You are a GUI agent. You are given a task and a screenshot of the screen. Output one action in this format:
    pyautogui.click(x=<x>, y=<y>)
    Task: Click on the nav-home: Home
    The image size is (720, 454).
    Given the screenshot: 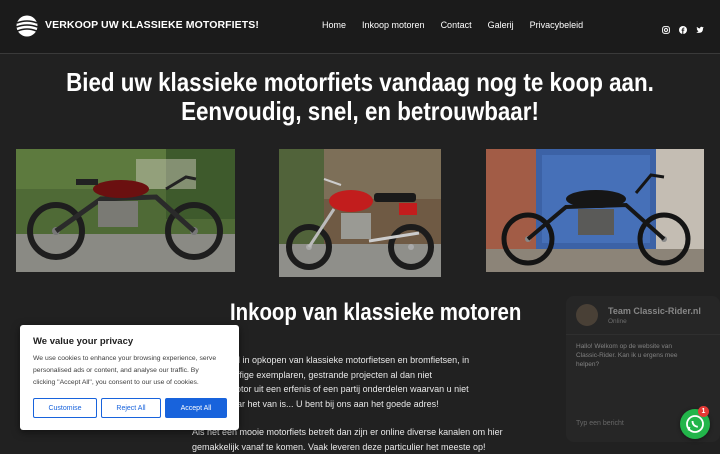 What is the action you would take?
    pyautogui.click(x=334, y=25)
    